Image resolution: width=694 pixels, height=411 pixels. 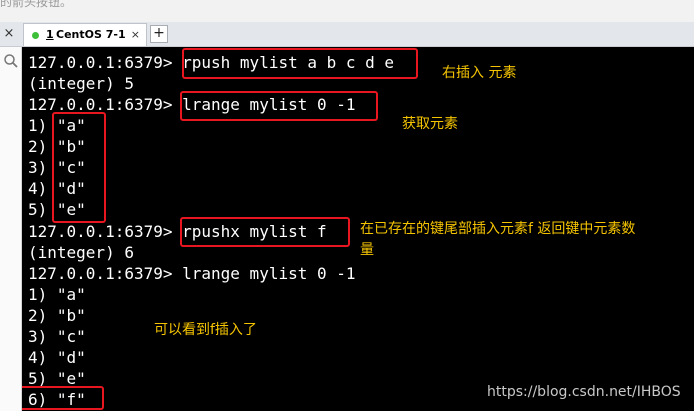 What do you see at coordinates (9, 34) in the screenshot?
I see `window-close-icon: ×` at bounding box center [9, 34].